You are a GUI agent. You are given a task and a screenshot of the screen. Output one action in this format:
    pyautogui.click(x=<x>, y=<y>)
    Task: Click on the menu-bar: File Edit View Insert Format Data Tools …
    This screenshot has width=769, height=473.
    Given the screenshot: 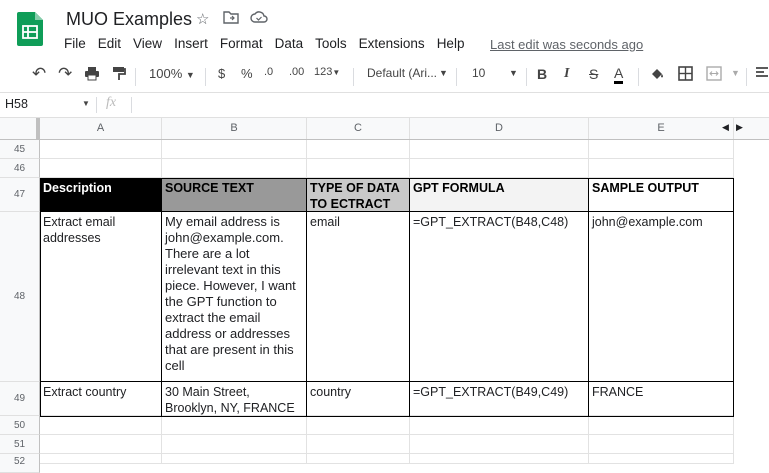 What is the action you would take?
    pyautogui.click(x=270, y=43)
    